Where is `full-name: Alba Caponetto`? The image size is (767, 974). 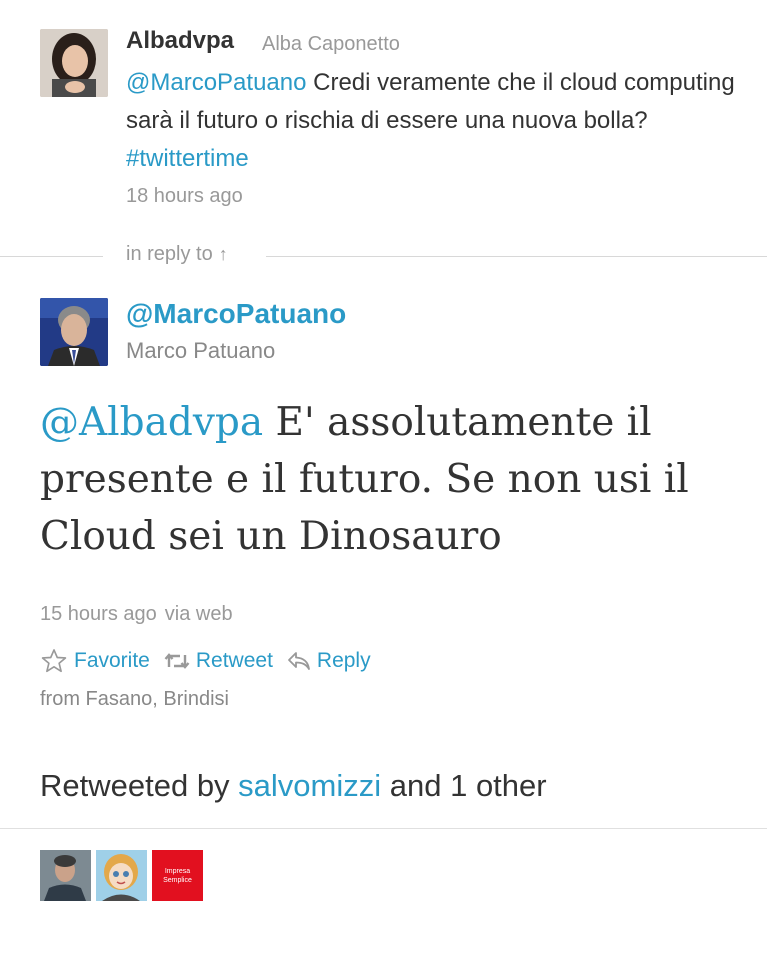 full-name: Alba Caponetto is located at coordinates (331, 44).